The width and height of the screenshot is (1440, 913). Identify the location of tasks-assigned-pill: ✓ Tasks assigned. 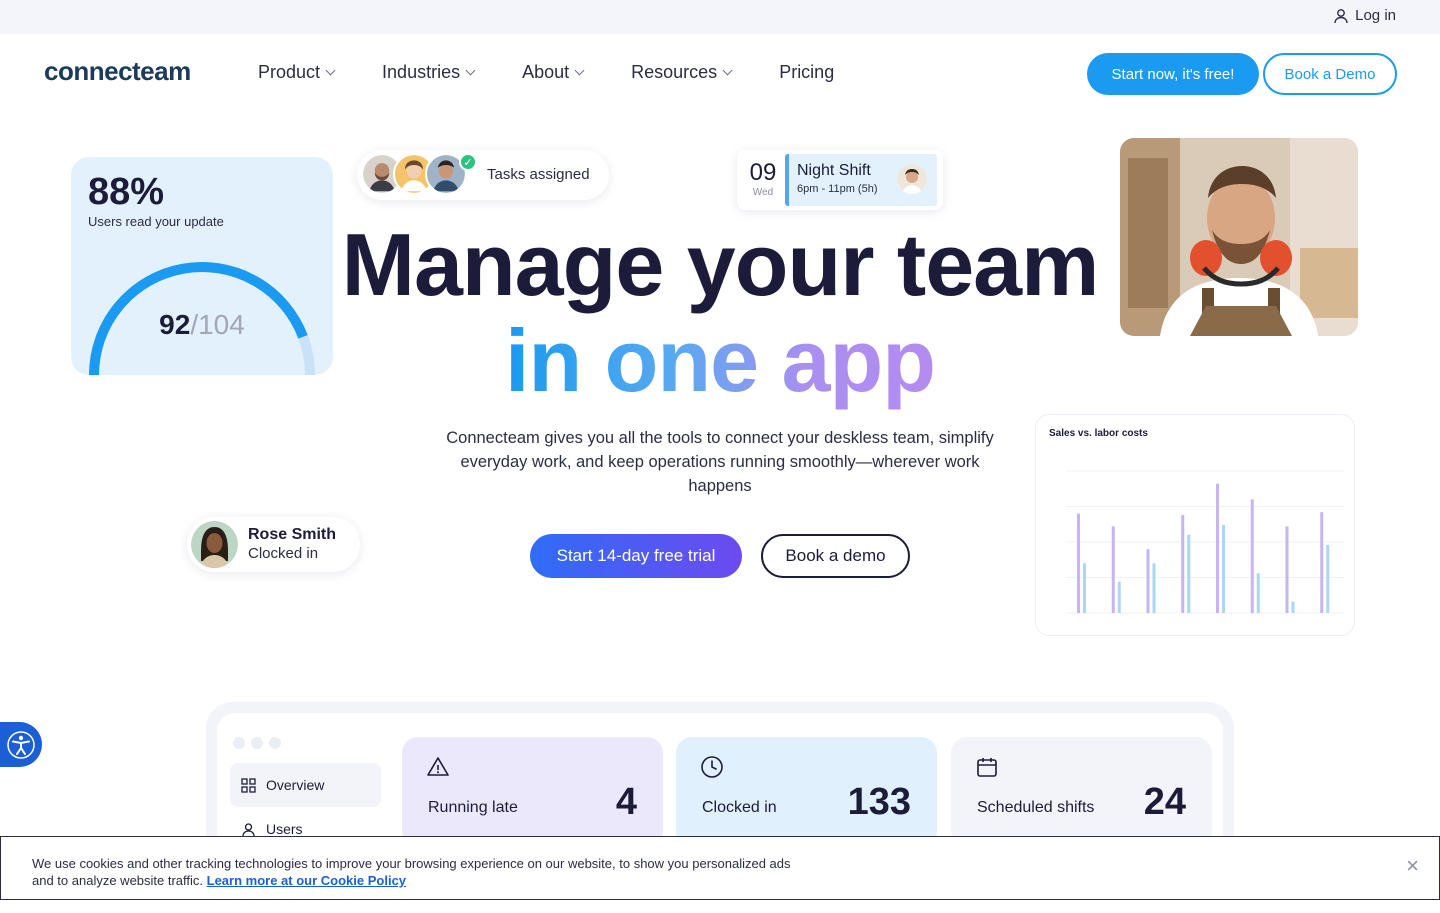
(483, 175).